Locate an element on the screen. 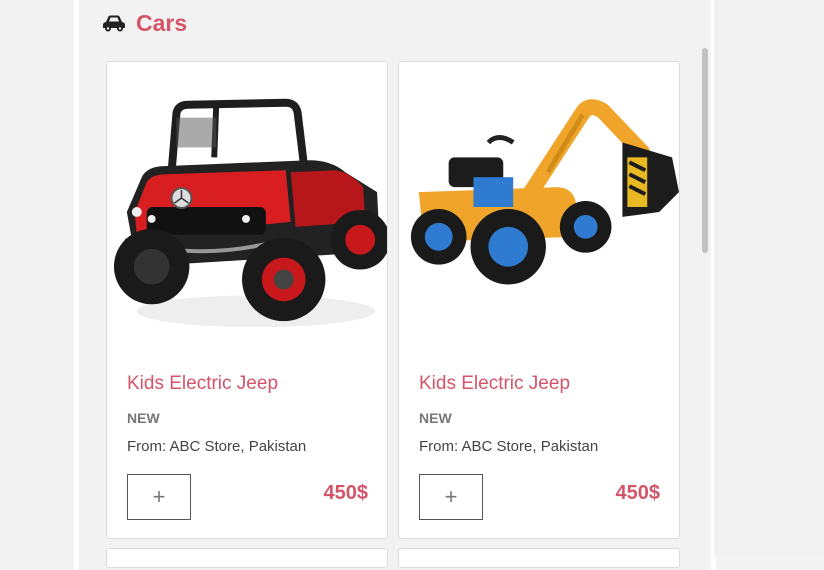 The width and height of the screenshot is (824, 570). car-icon is located at coordinates (114, 23).